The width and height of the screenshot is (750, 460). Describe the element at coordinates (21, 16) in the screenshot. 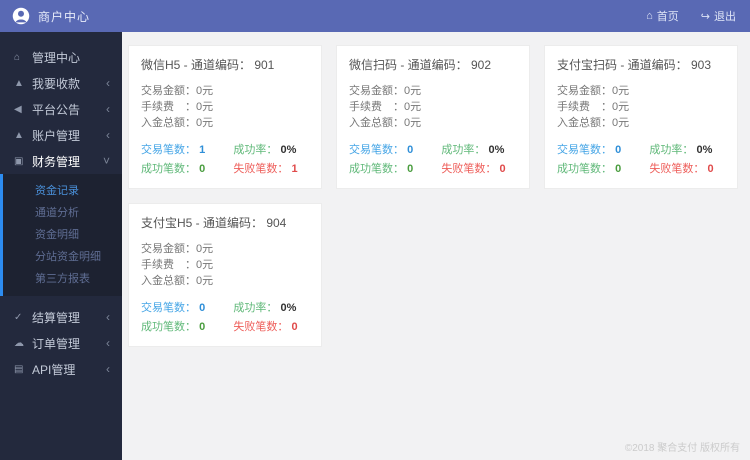

I see `user-avatar-icon` at that location.